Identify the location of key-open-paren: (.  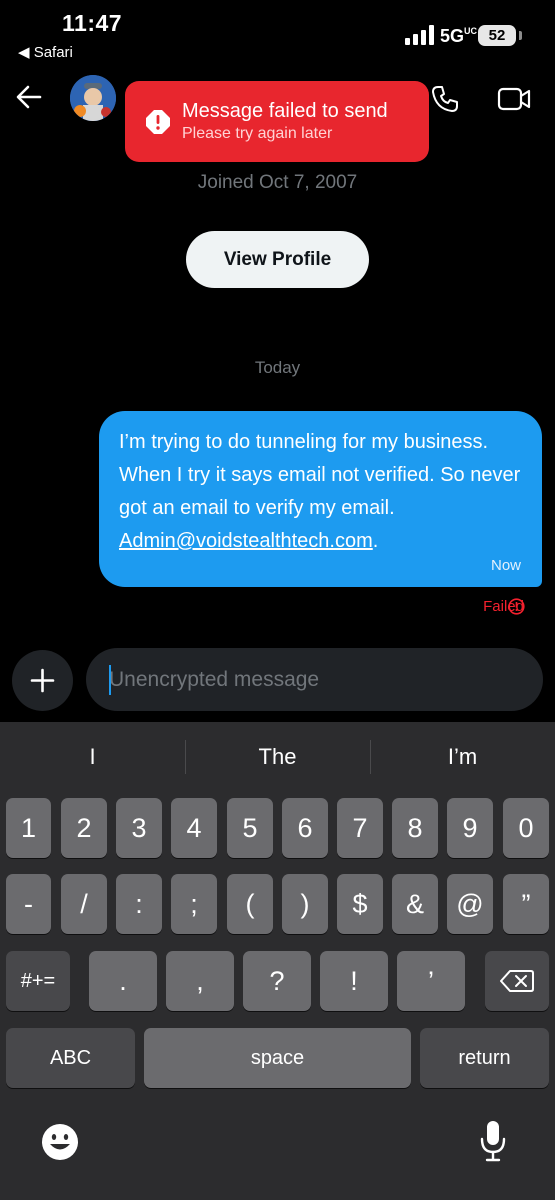
(250, 904).